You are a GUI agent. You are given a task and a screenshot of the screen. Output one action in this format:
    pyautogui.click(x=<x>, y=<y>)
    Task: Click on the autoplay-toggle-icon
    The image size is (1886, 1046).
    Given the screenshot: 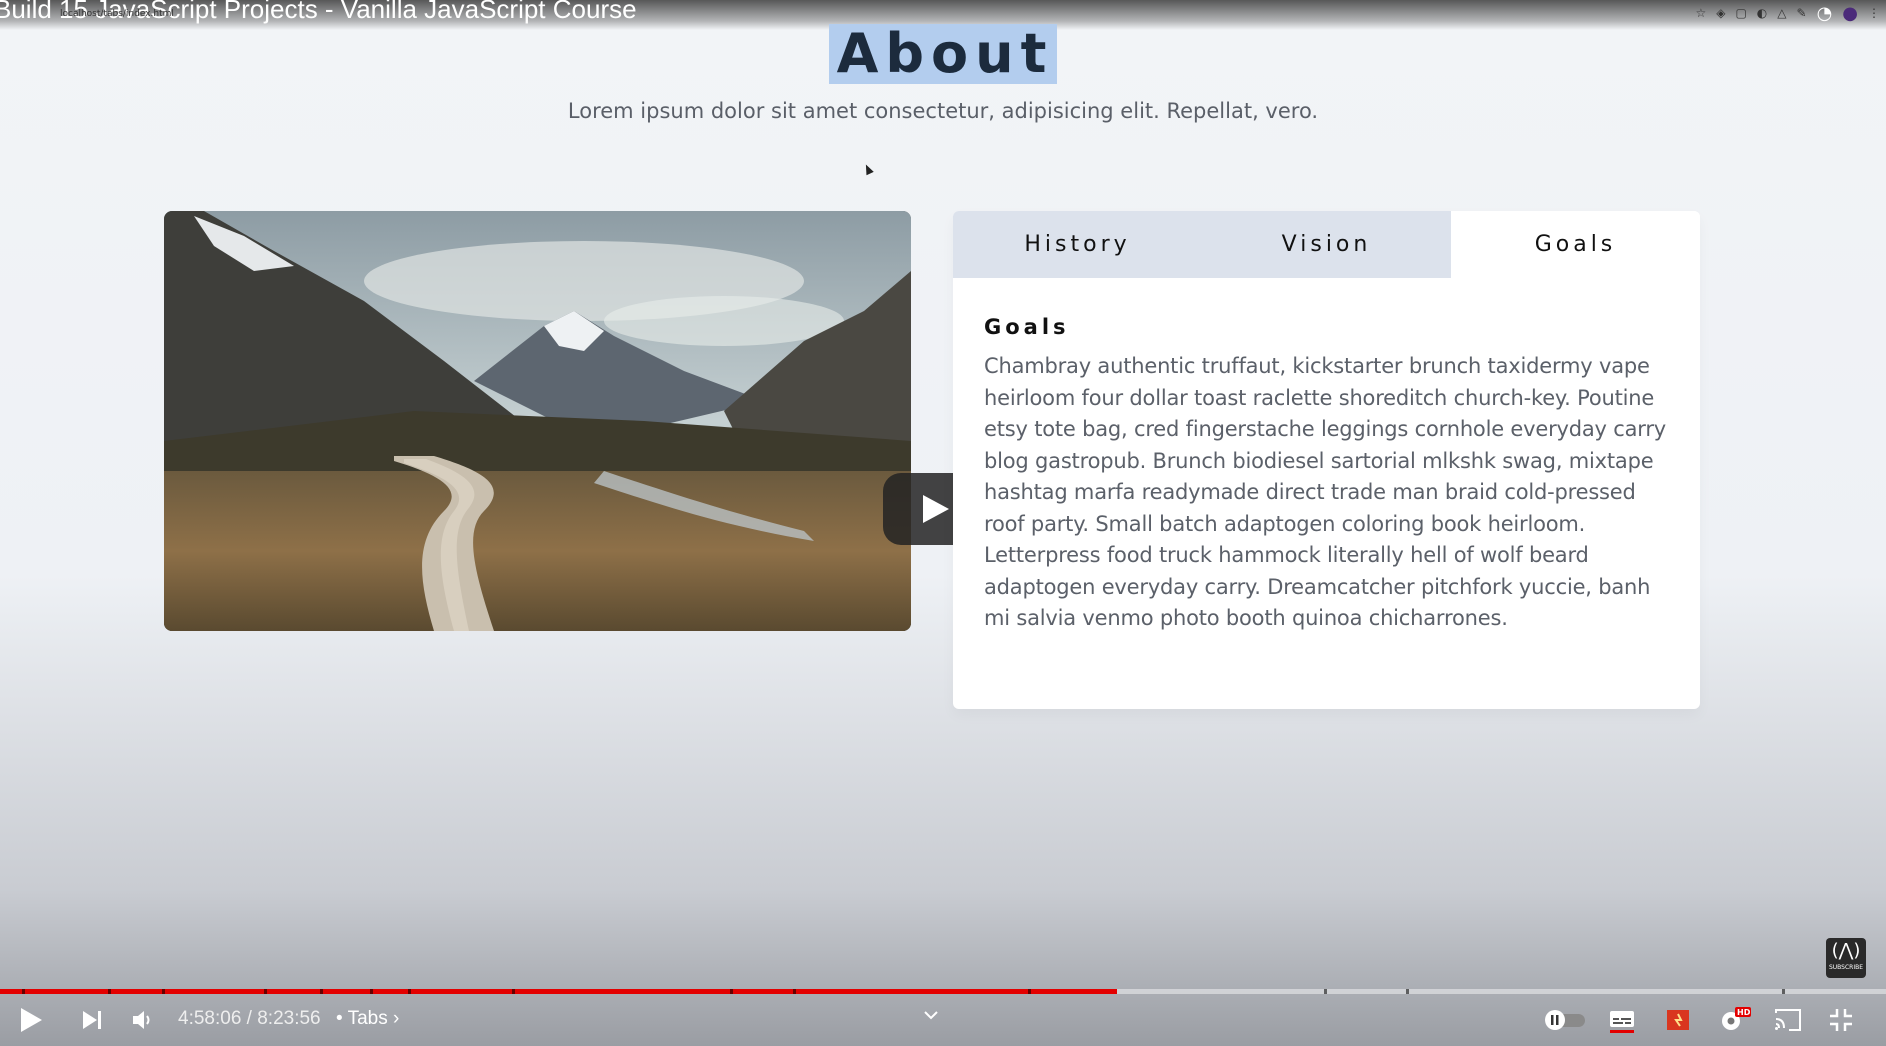 What is the action you would take?
    pyautogui.click(x=1565, y=1020)
    